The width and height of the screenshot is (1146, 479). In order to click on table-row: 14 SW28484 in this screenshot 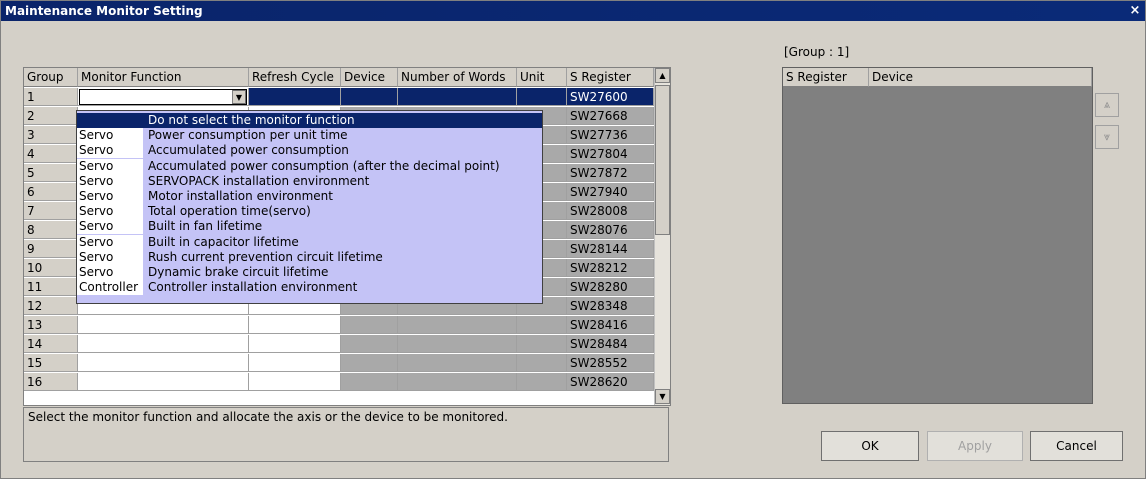, I will do `click(339, 344)`.